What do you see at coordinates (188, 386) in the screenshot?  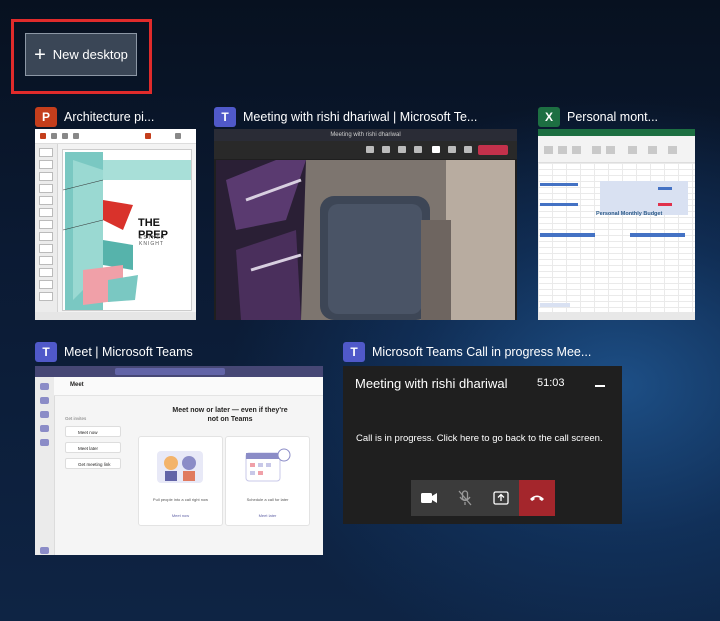 I see `meet-header: Meet` at bounding box center [188, 386].